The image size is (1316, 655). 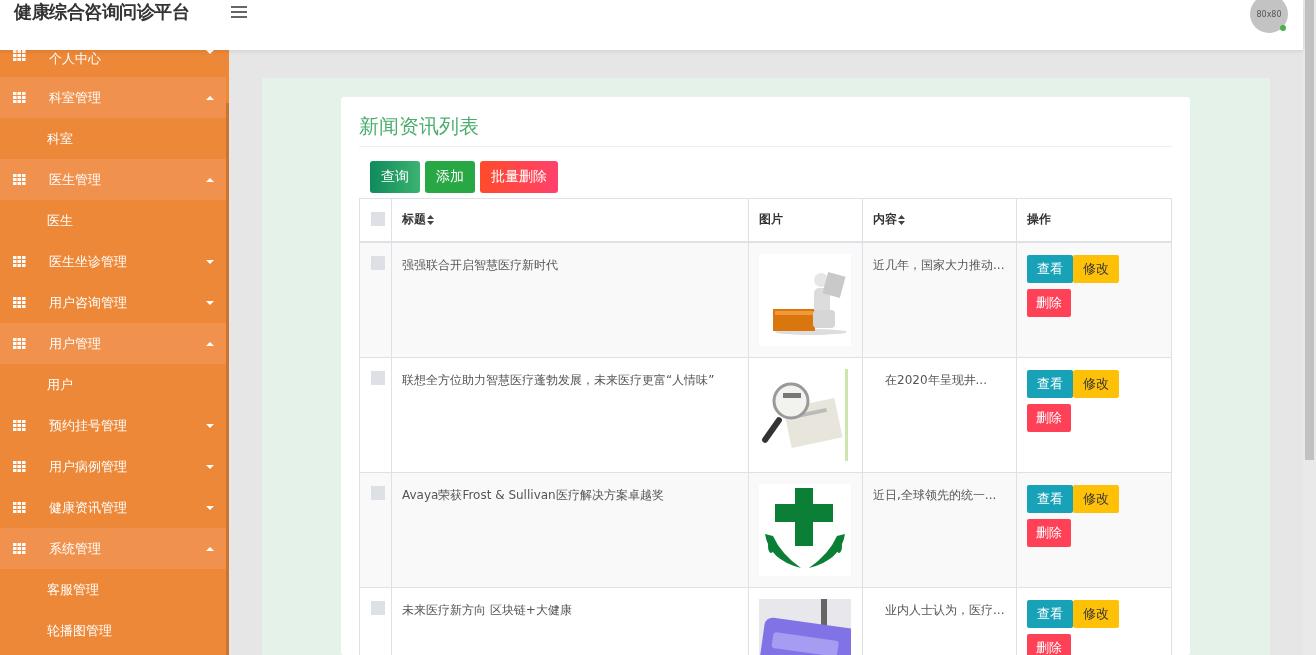 I want to click on column-header: 标题, so click(x=414, y=220).